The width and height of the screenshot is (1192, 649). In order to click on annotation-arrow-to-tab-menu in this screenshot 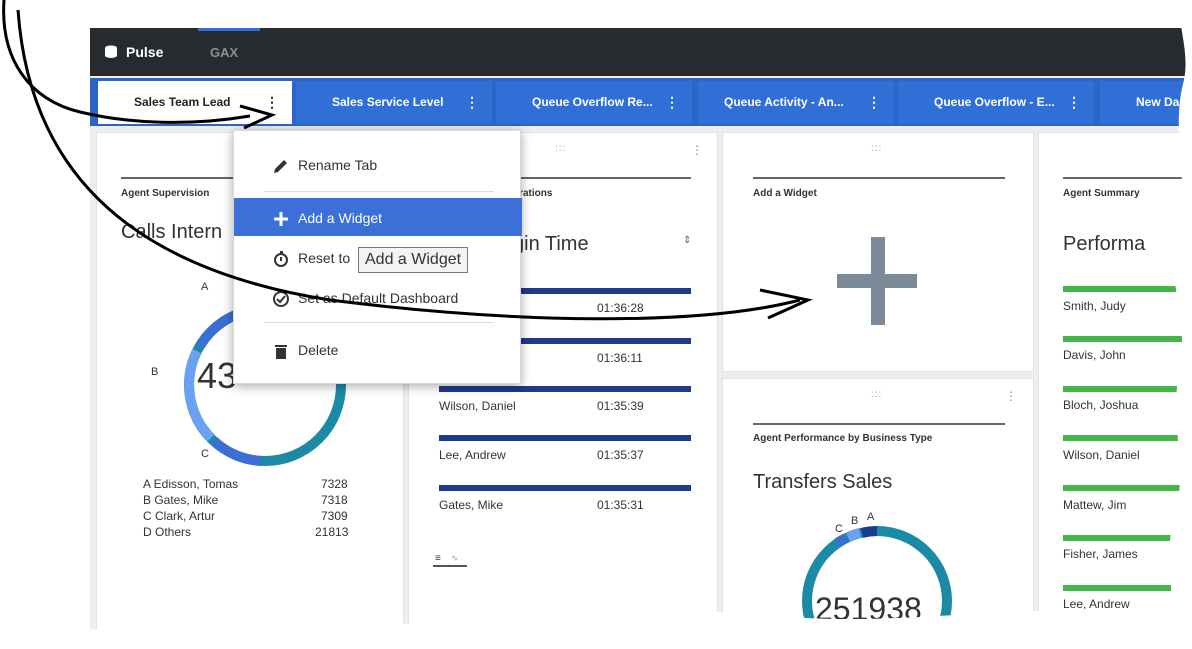, I will do `click(126, 62)`.